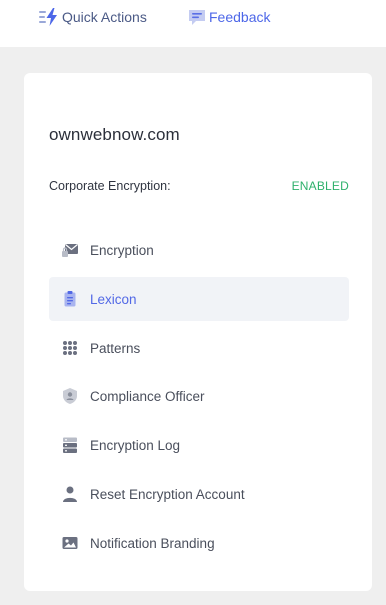  I want to click on encryption-status-badge: ENABLED, so click(320, 186).